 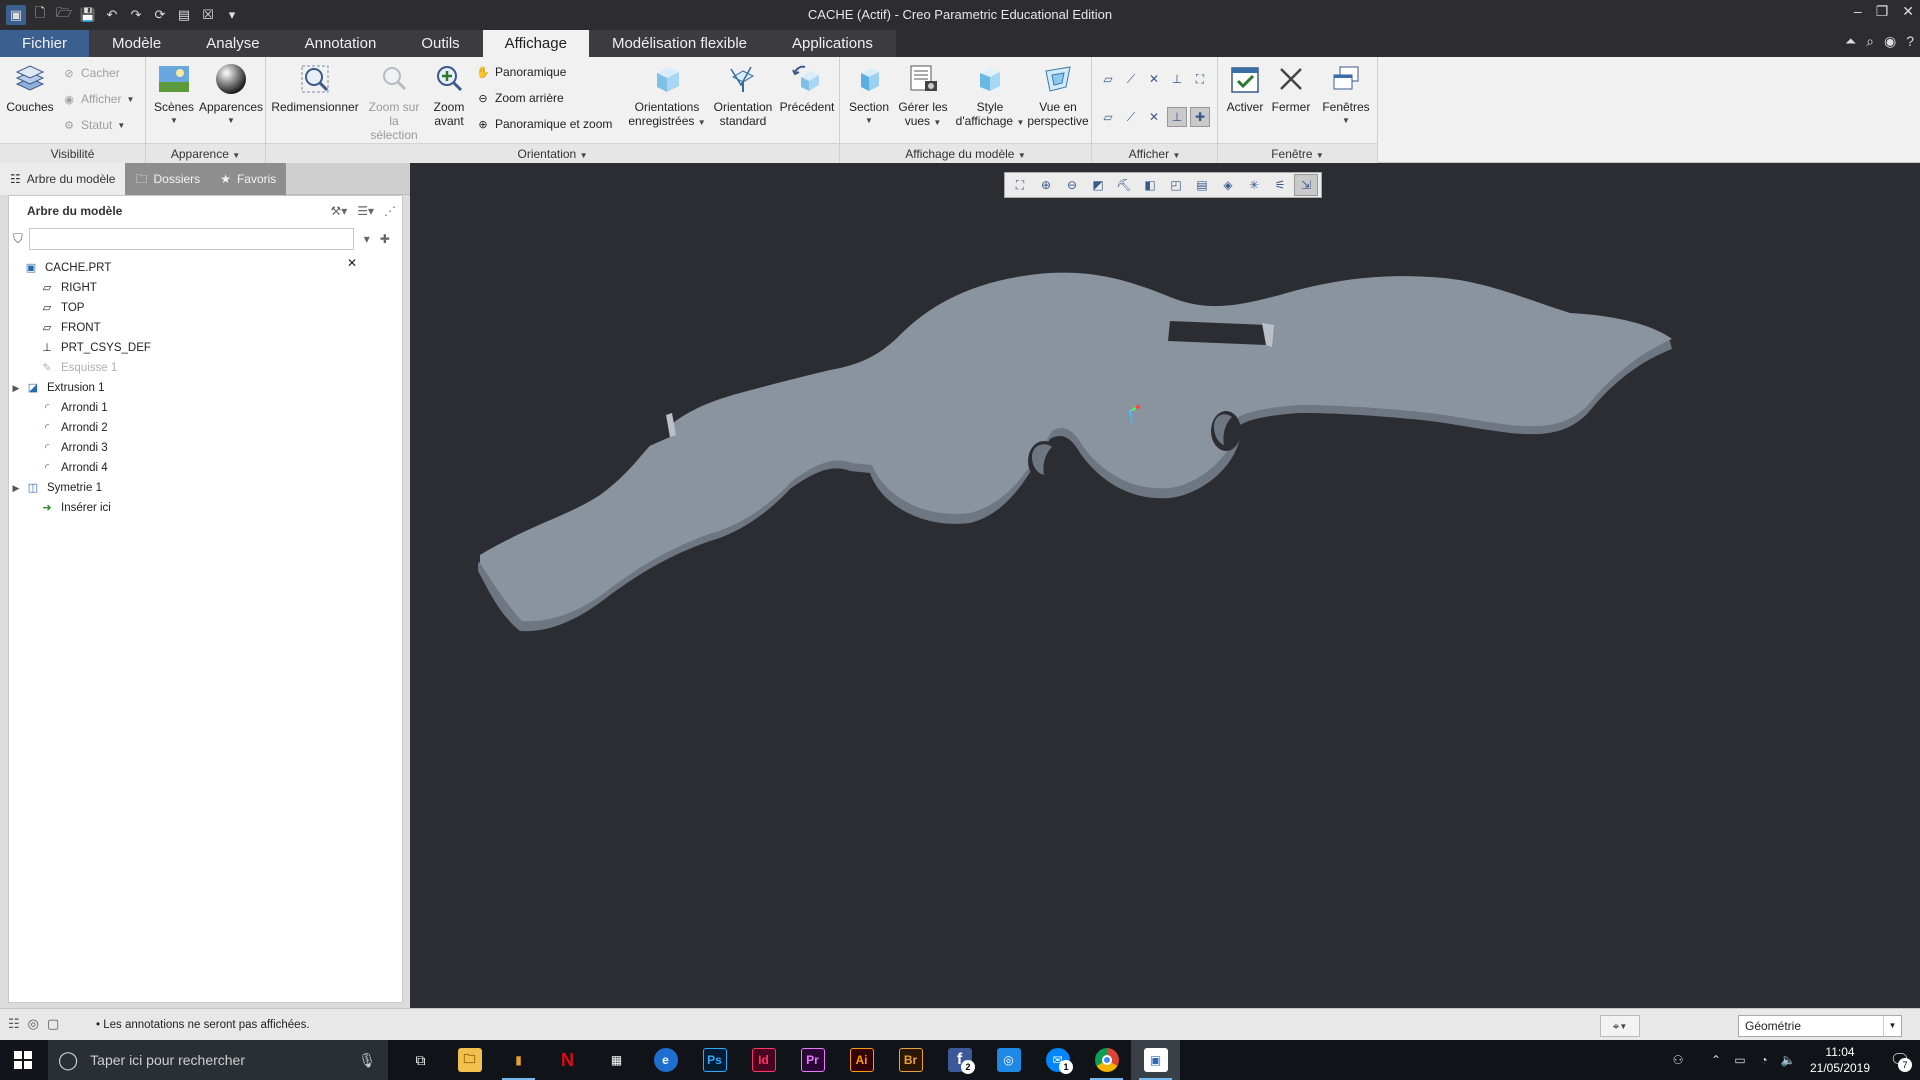 What do you see at coordinates (714, 1060) in the screenshot?
I see `taskbar-app-photoshop: Ps` at bounding box center [714, 1060].